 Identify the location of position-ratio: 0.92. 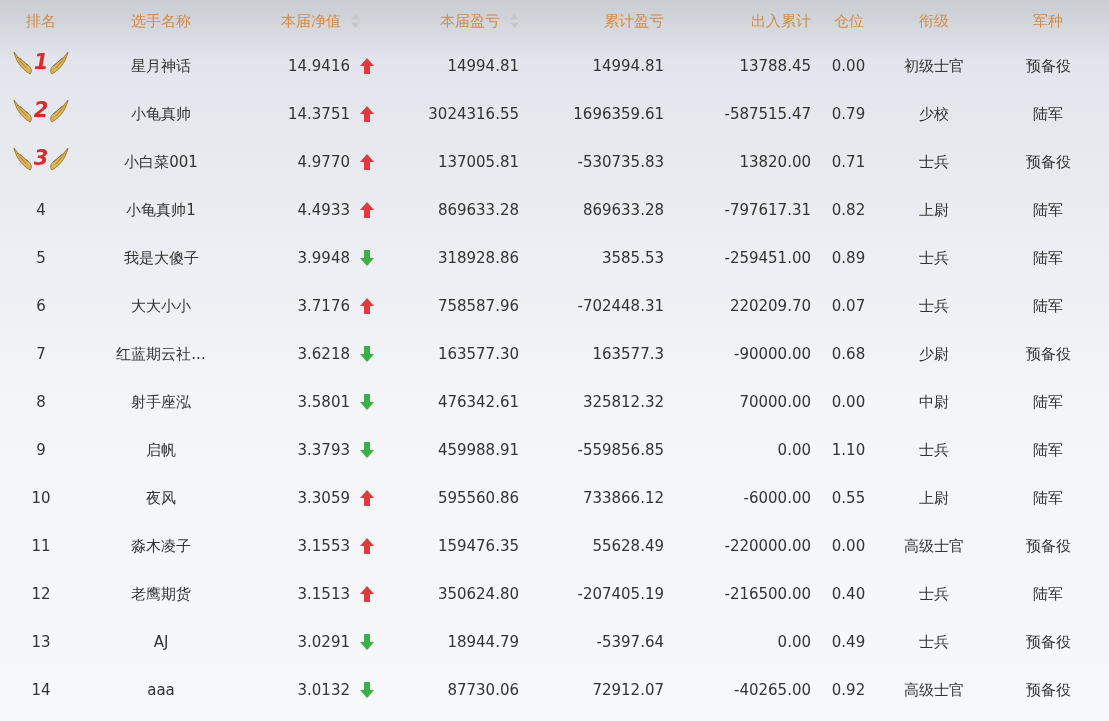
(848, 689).